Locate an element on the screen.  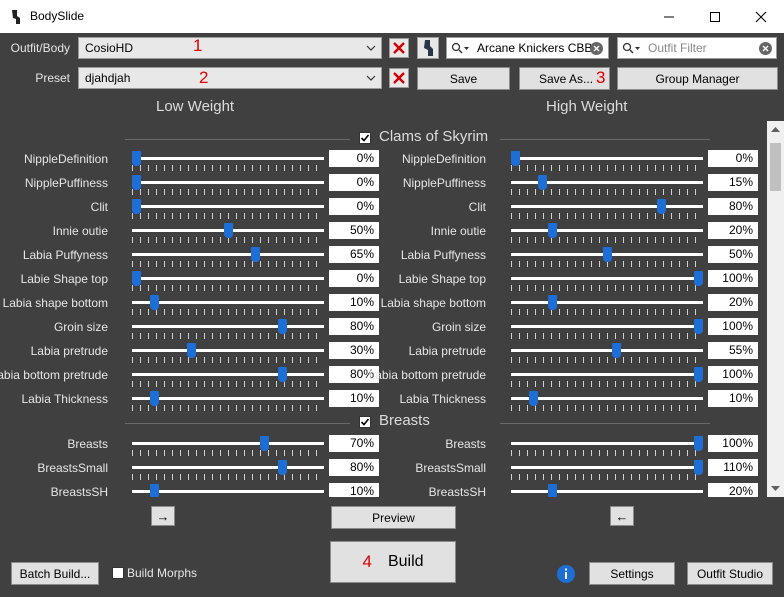
slider-value-high: 50% is located at coordinates (733, 254).